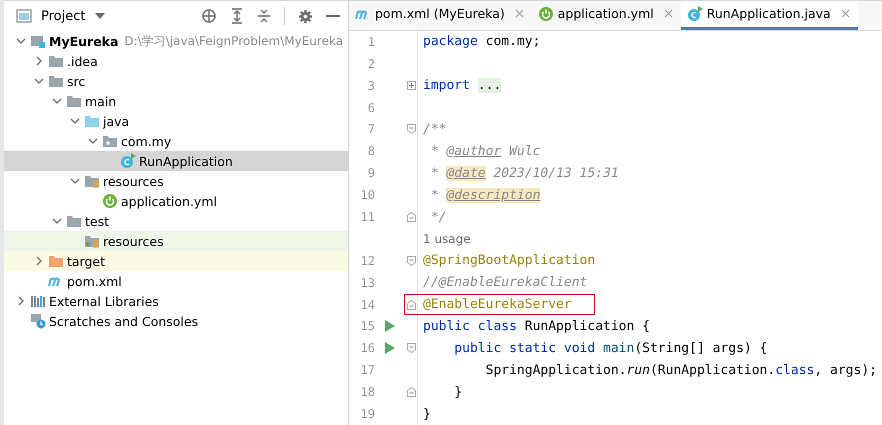 This screenshot has height=425, width=882. I want to click on collapse-all-icon, so click(264, 16).